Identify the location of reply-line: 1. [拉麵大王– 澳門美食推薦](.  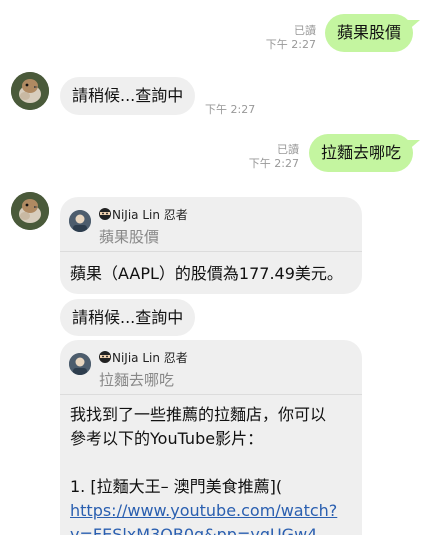
(176, 486).